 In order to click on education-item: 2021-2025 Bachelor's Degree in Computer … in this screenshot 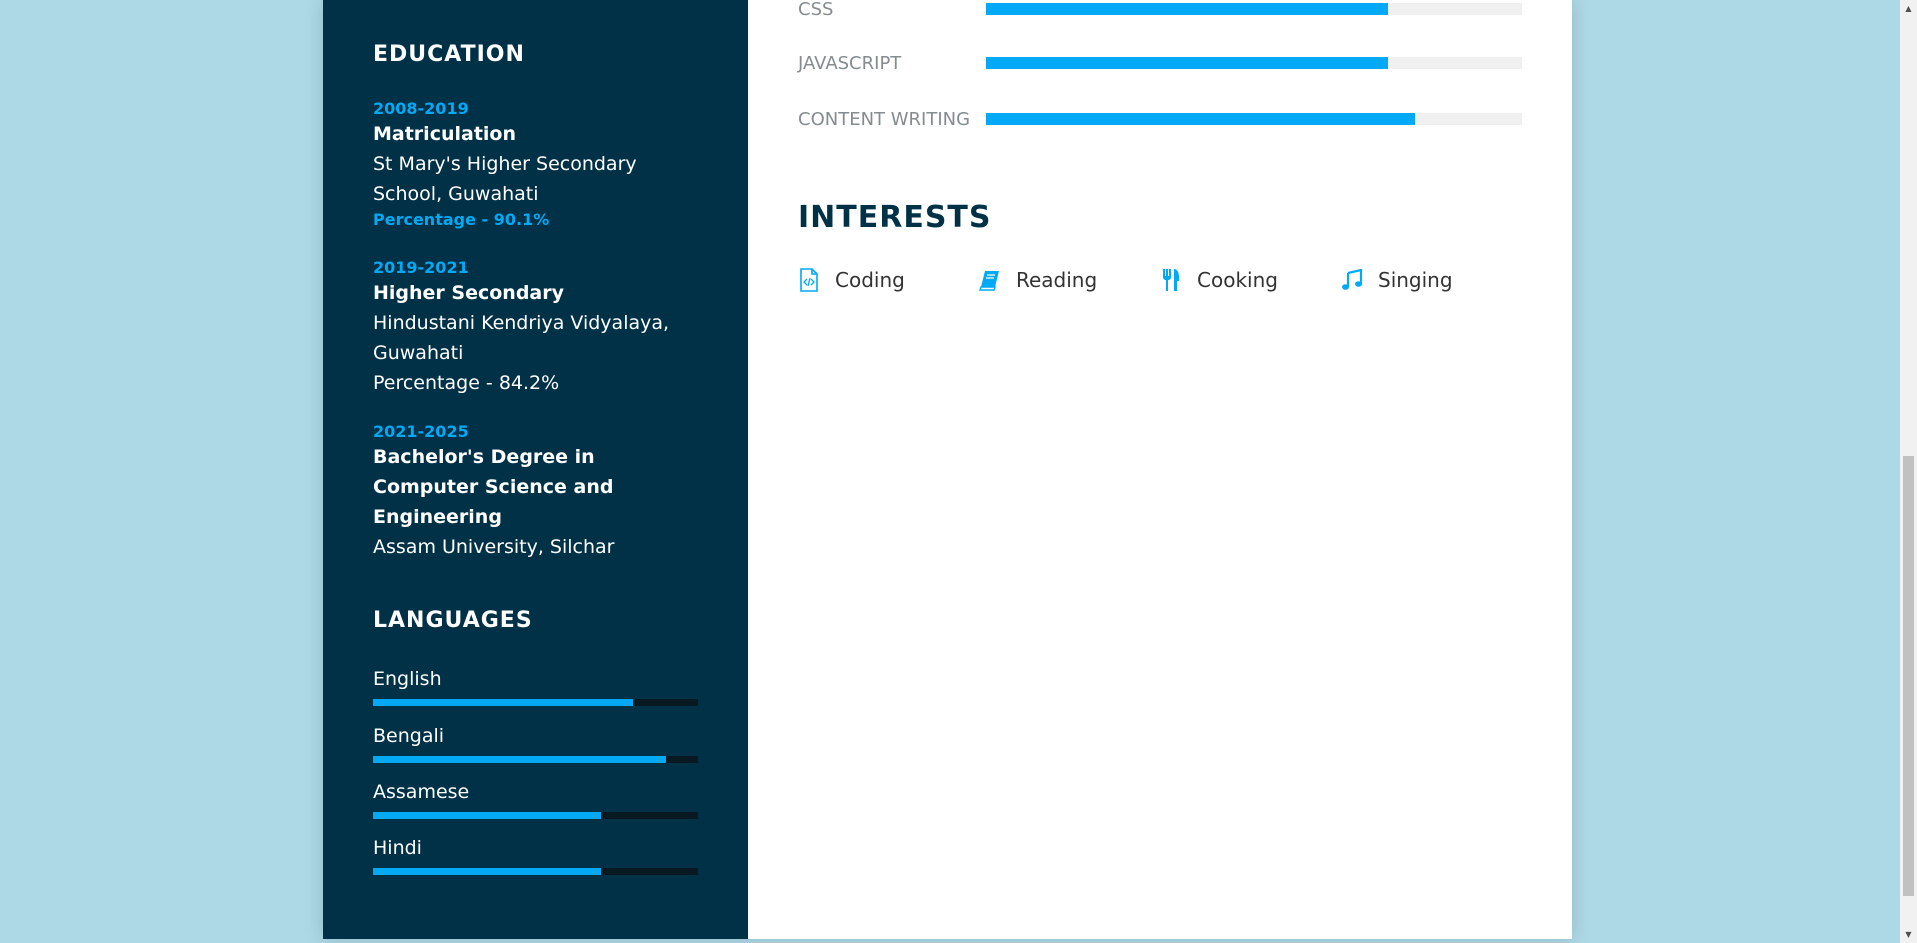, I will do `click(538, 492)`.